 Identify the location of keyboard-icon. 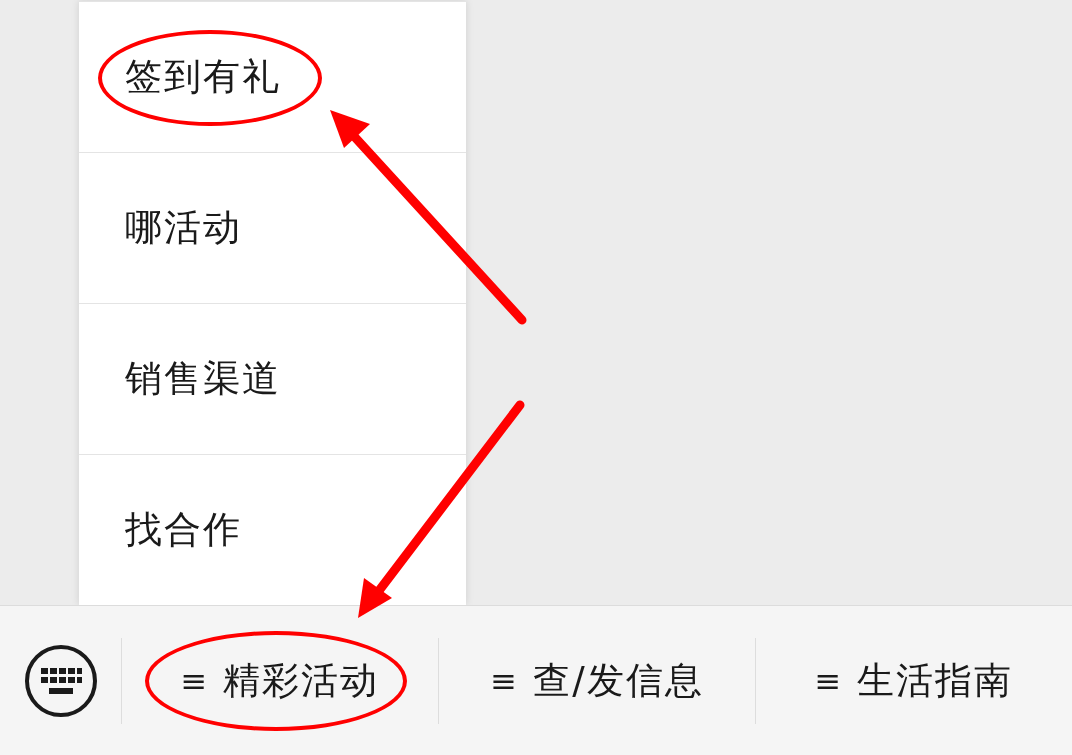
(60, 680).